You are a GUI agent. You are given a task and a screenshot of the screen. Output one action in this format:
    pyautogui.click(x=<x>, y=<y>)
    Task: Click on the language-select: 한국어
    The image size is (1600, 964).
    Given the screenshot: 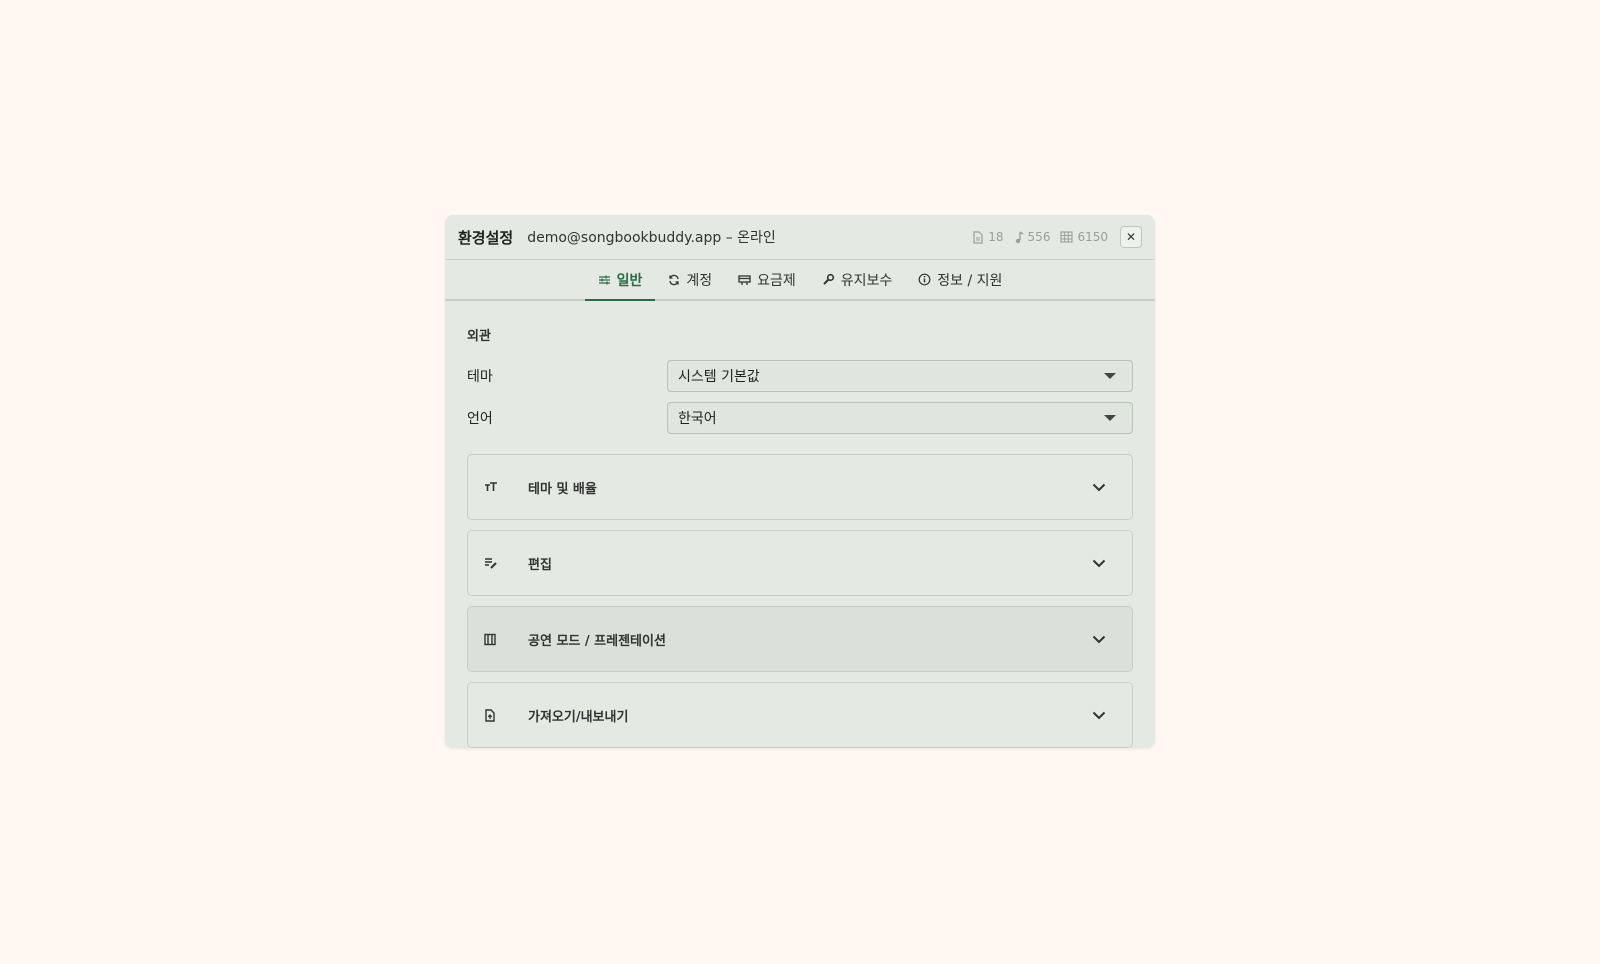 What is the action you would take?
    pyautogui.click(x=900, y=418)
    